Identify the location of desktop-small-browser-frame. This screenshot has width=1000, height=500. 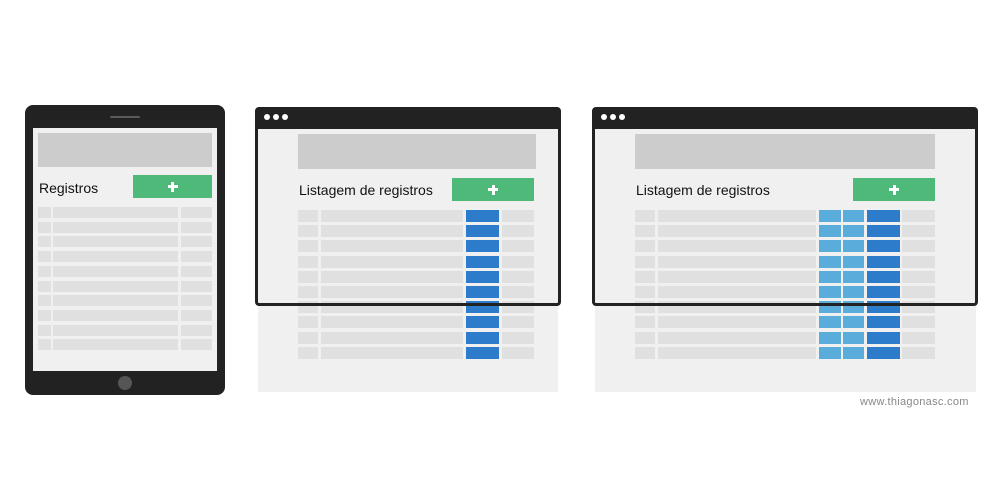
(408, 206).